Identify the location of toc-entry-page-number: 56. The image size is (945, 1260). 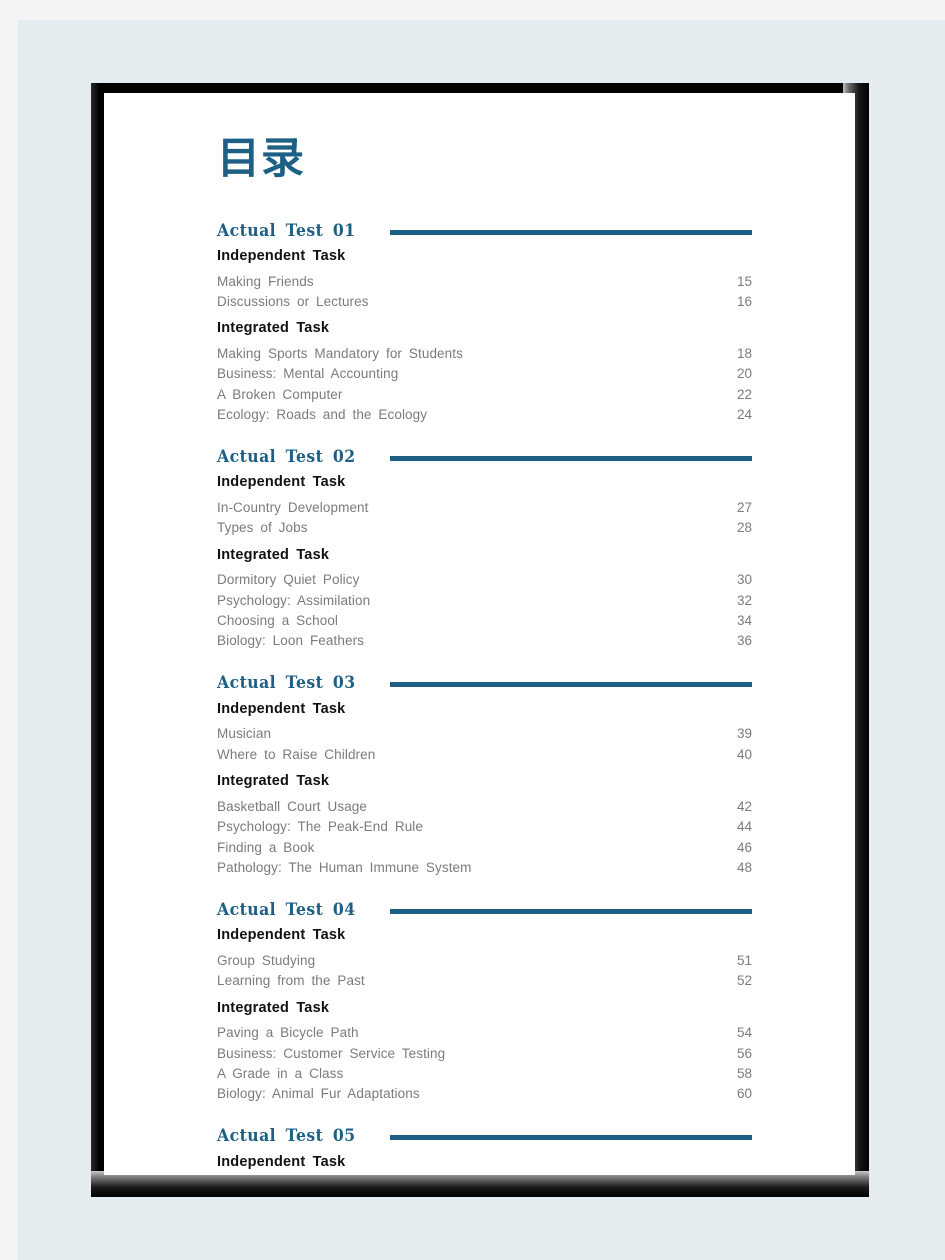
(744, 1053).